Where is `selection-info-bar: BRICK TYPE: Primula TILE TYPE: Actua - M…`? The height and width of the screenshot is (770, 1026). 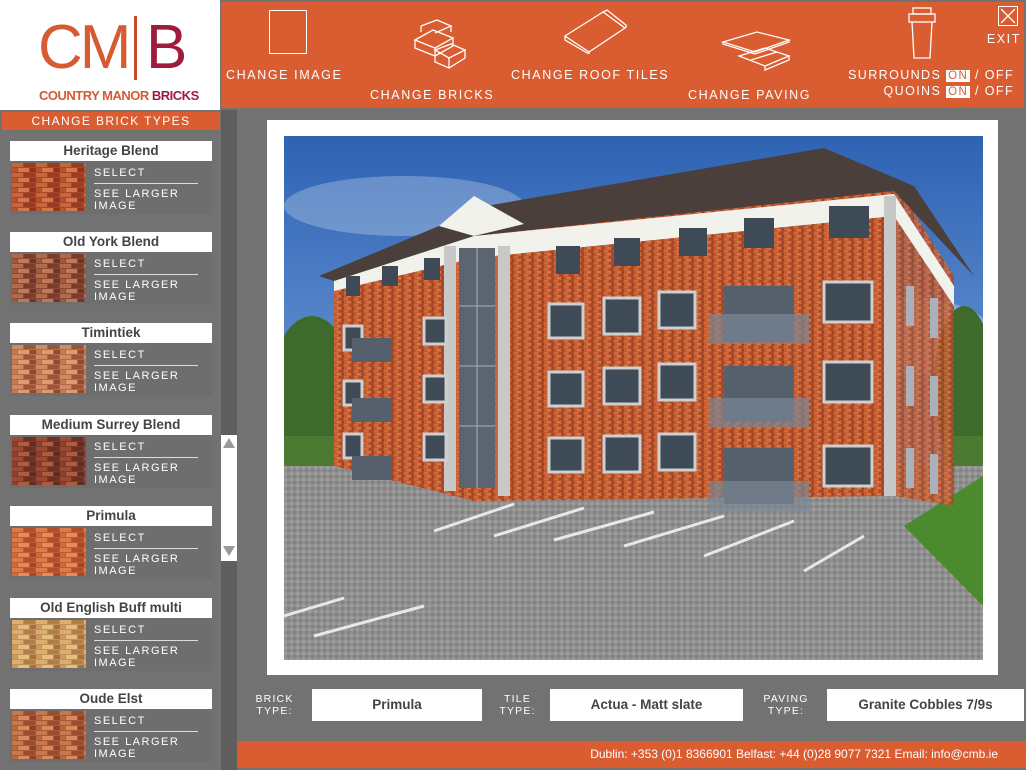 selection-info-bar: BRICK TYPE: Primula TILE TYPE: Actua - M… is located at coordinates (630, 705).